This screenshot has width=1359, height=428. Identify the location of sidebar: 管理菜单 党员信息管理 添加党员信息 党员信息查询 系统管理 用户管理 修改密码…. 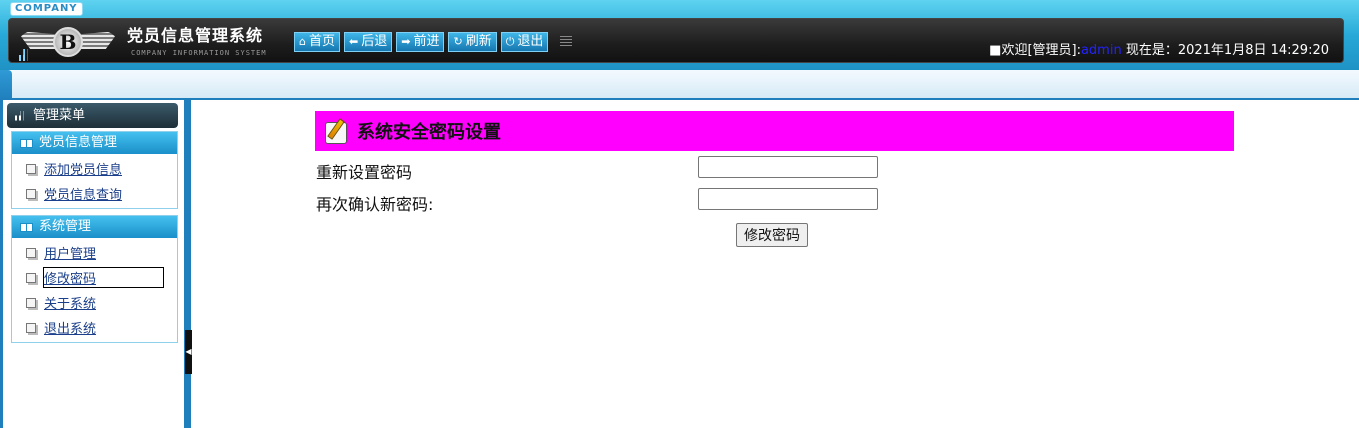
(96, 264).